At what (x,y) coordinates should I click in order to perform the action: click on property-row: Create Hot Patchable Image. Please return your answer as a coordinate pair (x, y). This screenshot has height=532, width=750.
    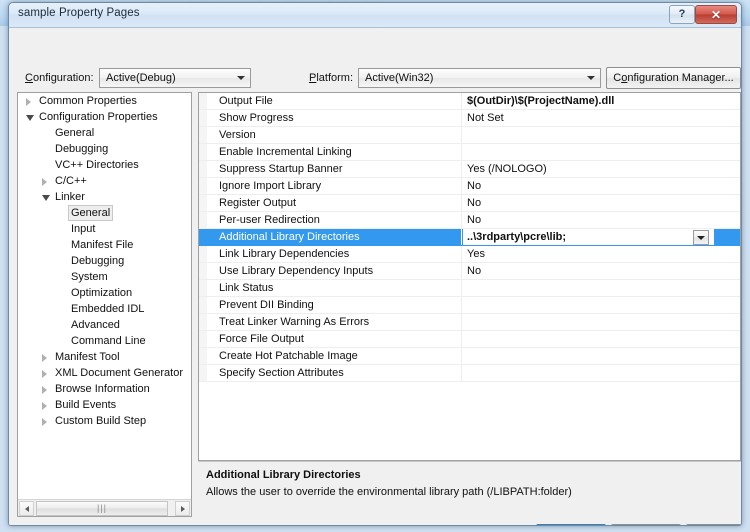
    Looking at the image, I should click on (469, 356).